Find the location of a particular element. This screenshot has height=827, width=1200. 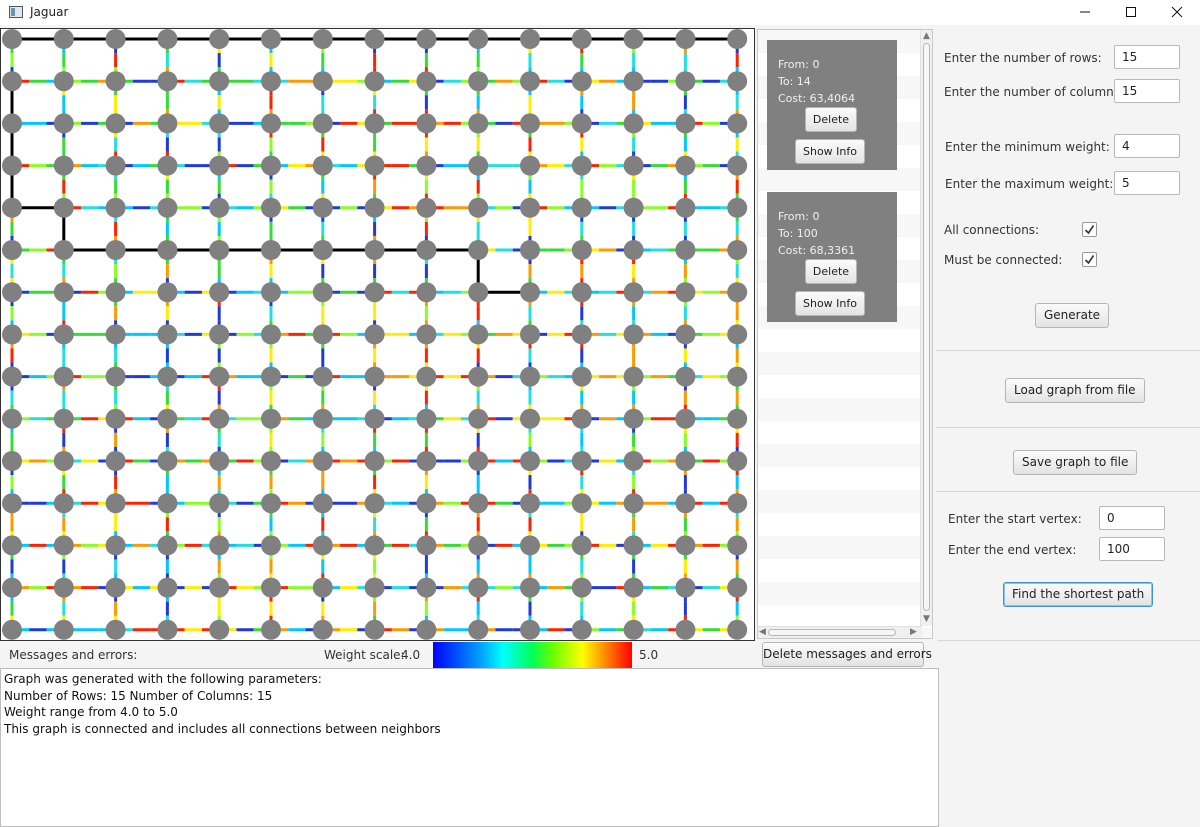

save-graph-button: Save graph to file is located at coordinates (1075, 462).